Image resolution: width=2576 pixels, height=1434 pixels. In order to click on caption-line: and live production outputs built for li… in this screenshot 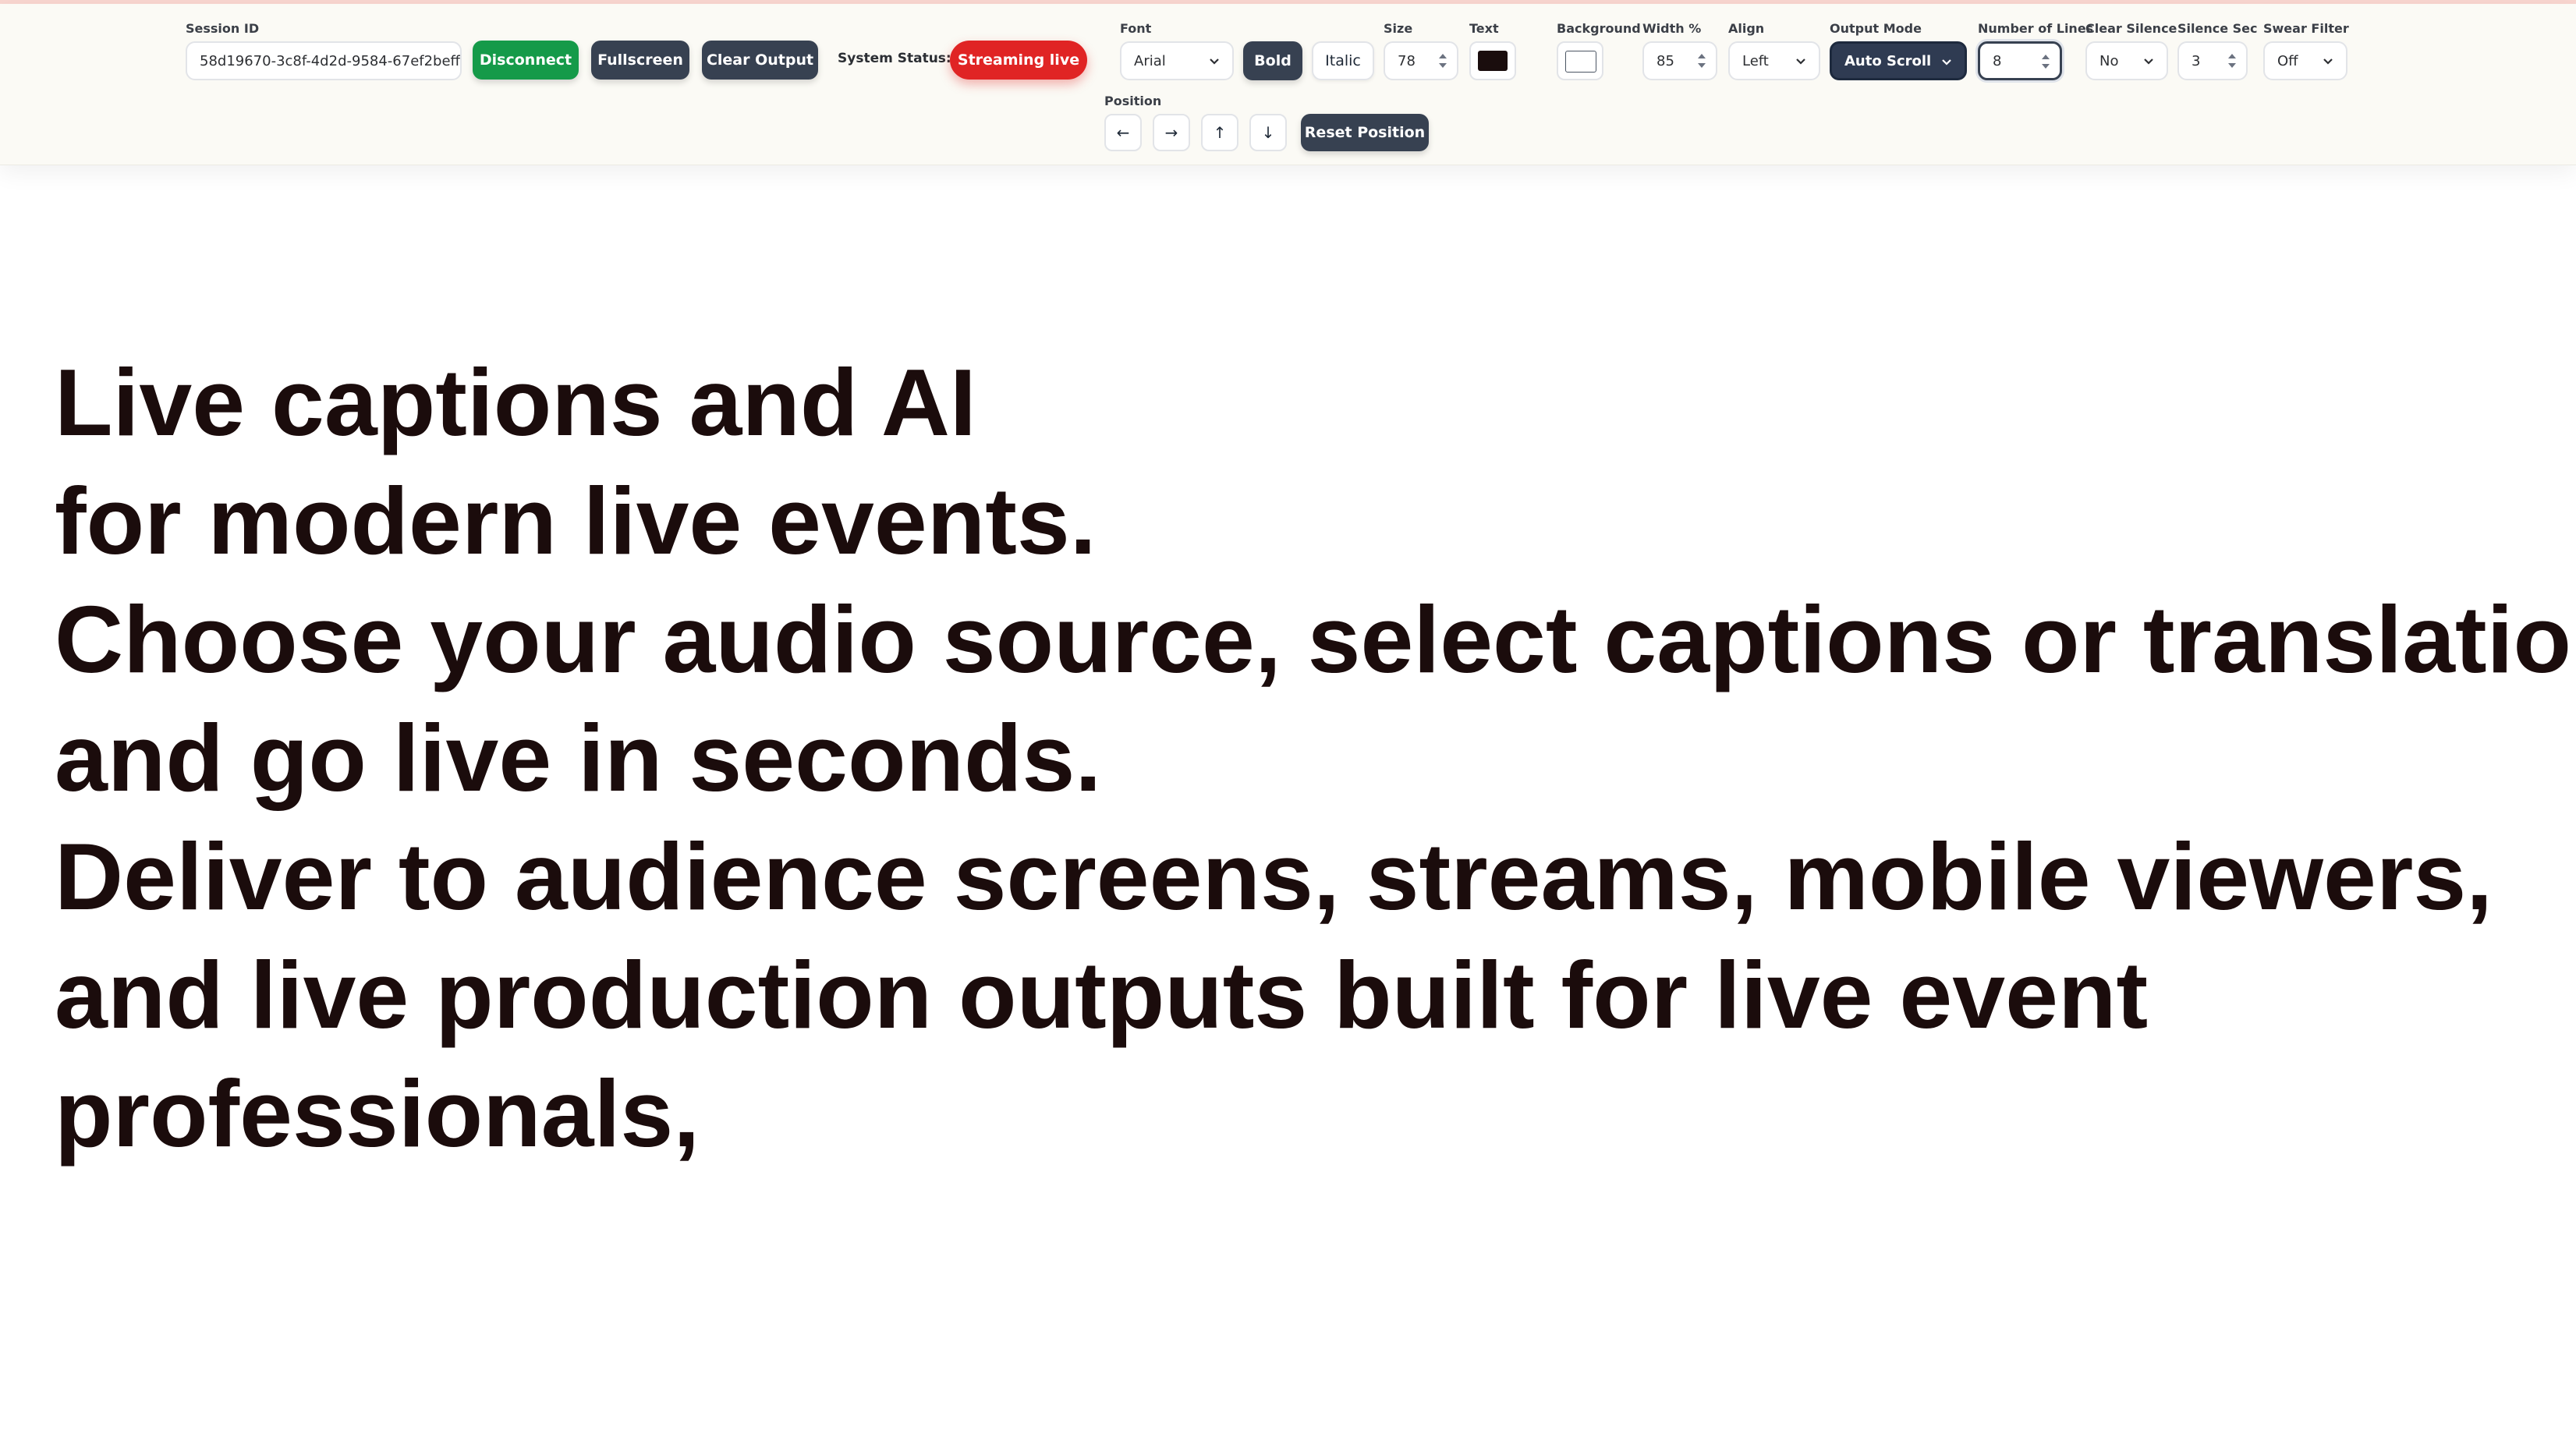, I will do `click(1102, 995)`.